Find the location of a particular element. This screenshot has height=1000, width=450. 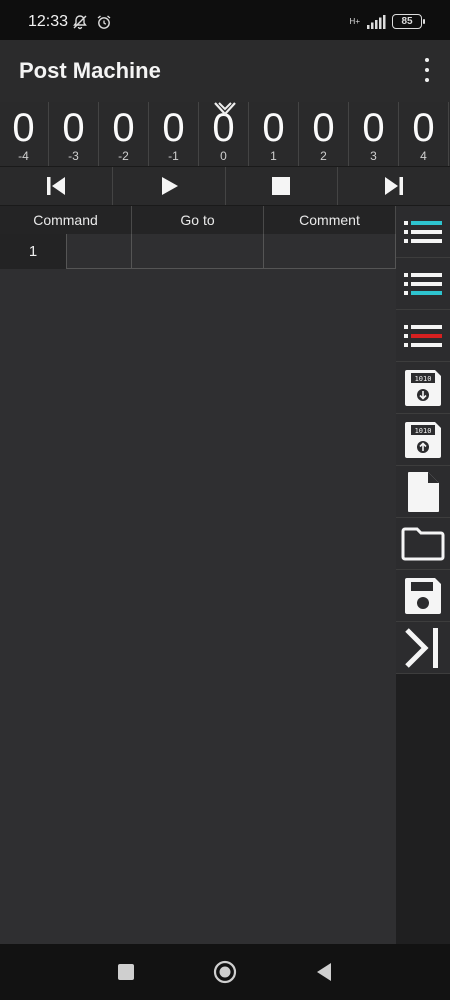

list-cyan-alt-icon is located at coordinates (423, 283).